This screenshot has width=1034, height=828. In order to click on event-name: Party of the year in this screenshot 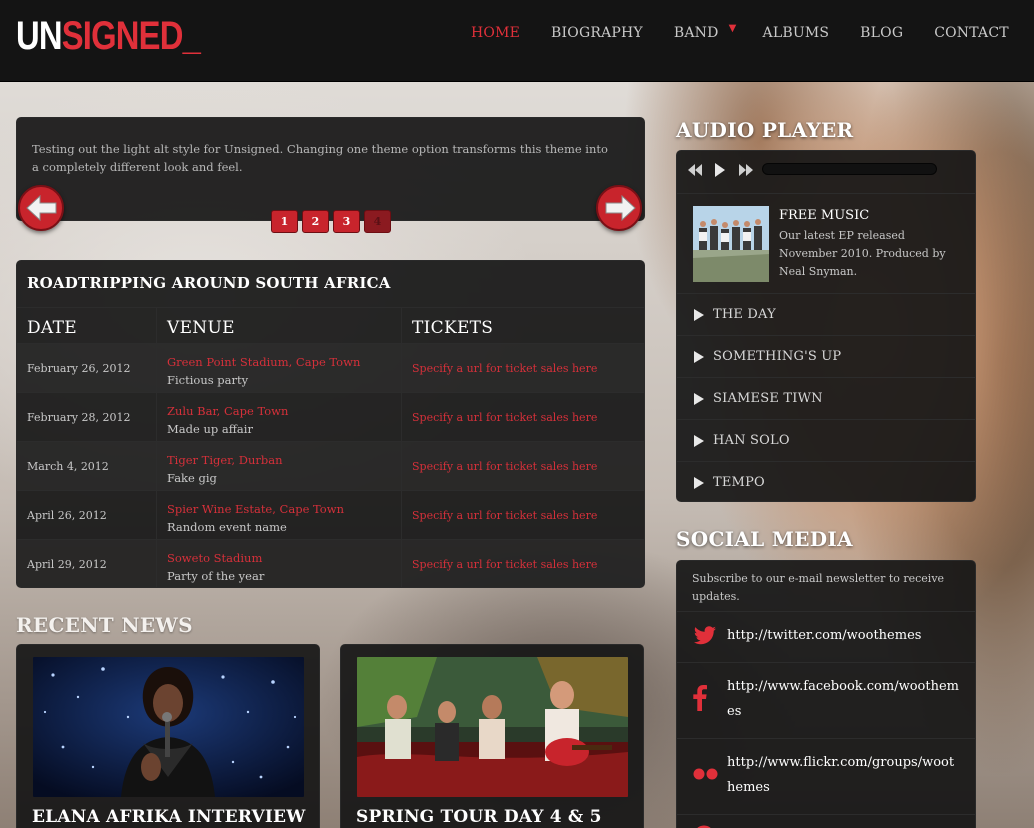, I will do `click(216, 576)`.